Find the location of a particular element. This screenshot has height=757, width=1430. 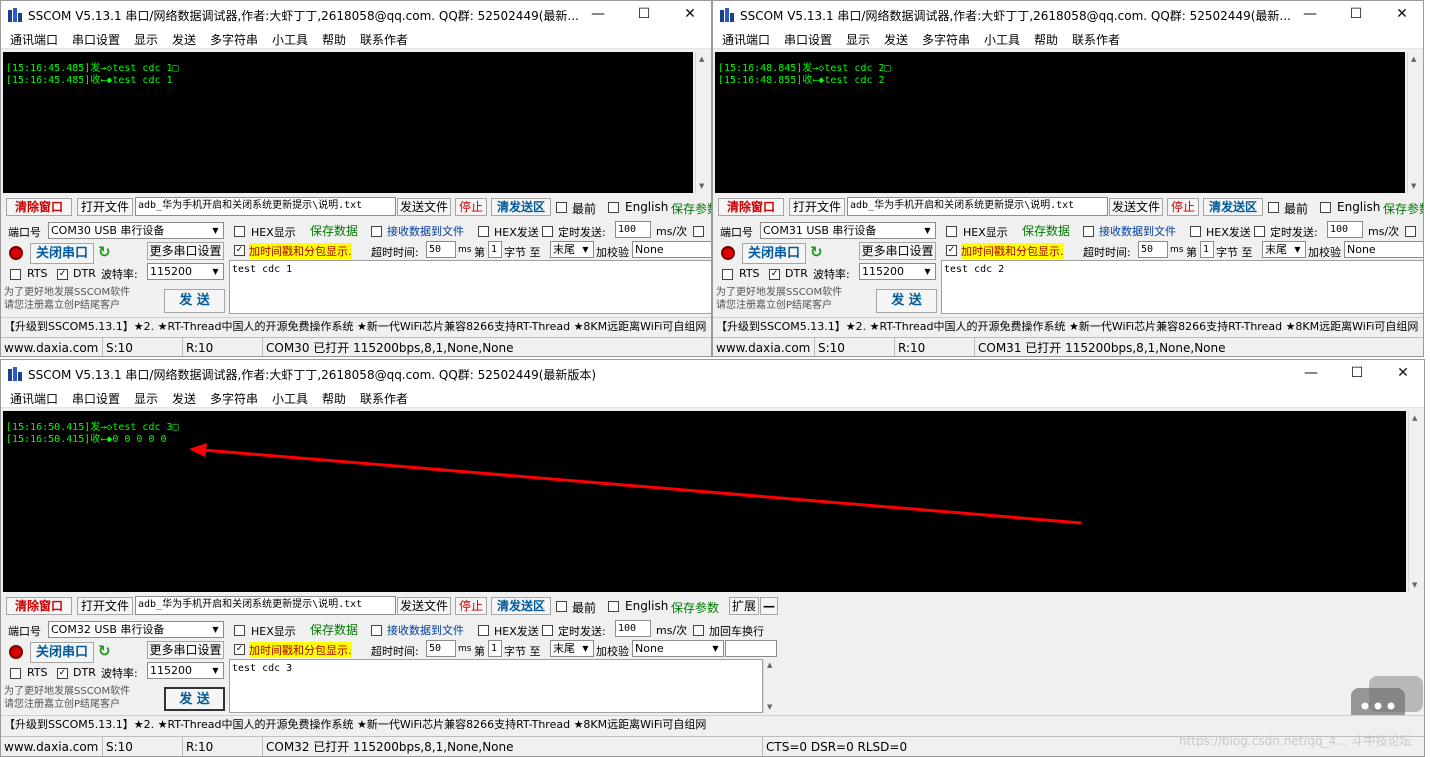

menu-comm-port: 通讯端口 is located at coordinates (746, 39).